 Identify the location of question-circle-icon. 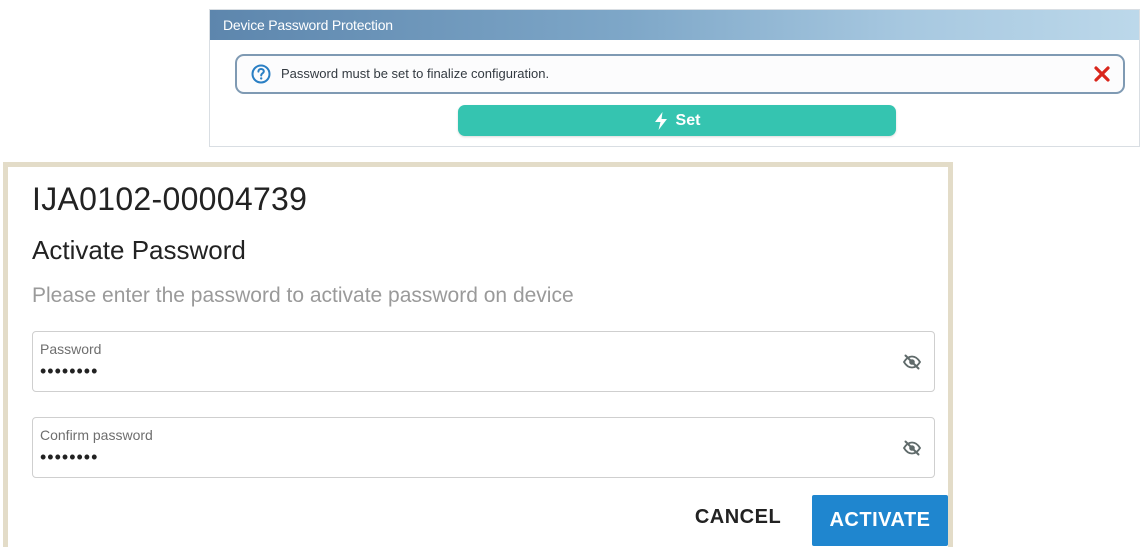
(261, 74).